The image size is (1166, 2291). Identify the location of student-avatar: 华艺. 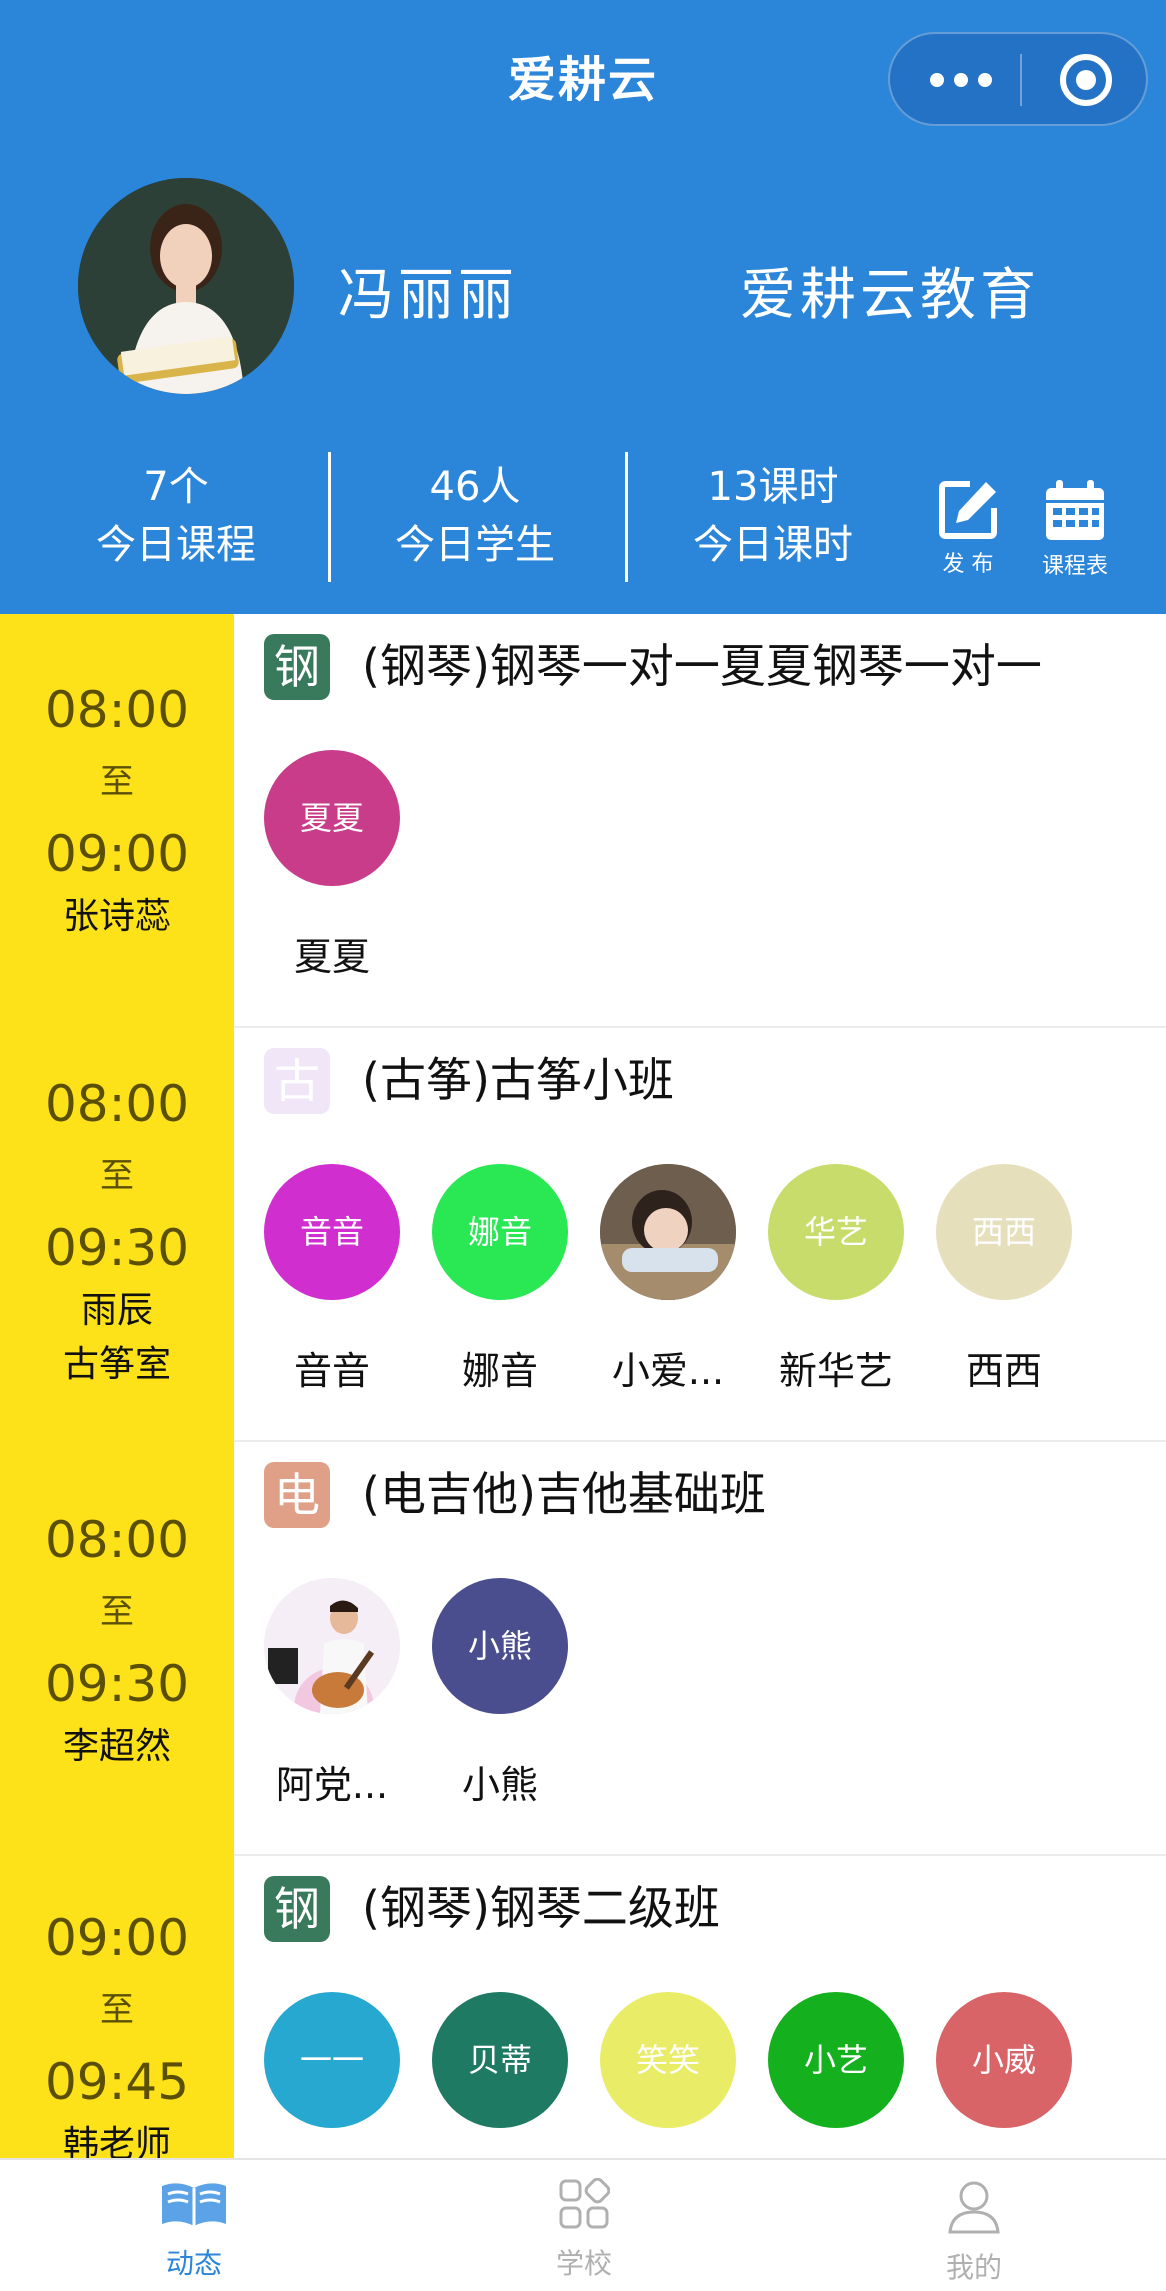
(836, 1232).